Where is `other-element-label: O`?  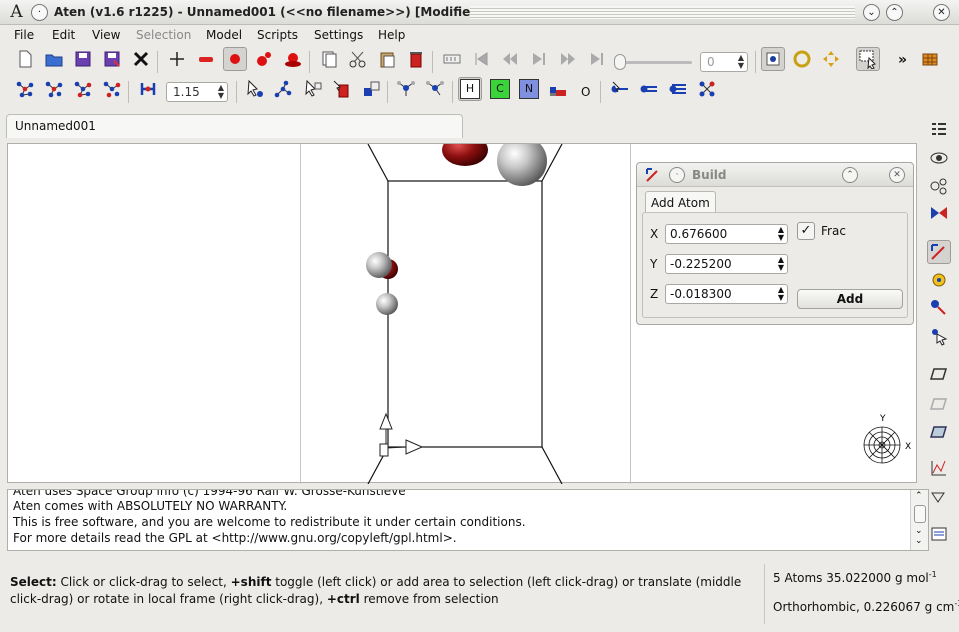 other-element-label: O is located at coordinates (585, 92).